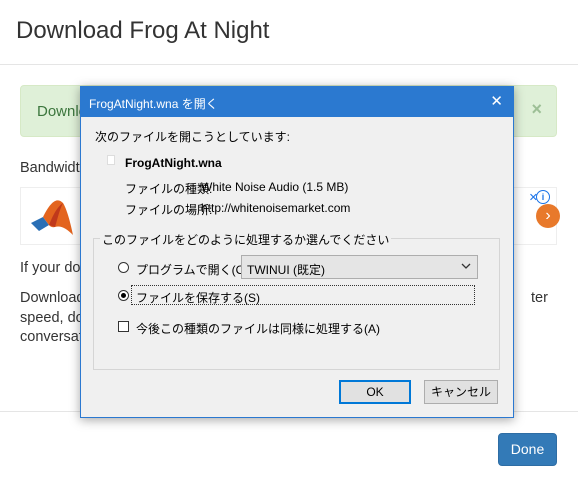  Describe the element at coordinates (286, 270) in the screenshot. I see `program-select-value: TWINUI (既定)` at that location.